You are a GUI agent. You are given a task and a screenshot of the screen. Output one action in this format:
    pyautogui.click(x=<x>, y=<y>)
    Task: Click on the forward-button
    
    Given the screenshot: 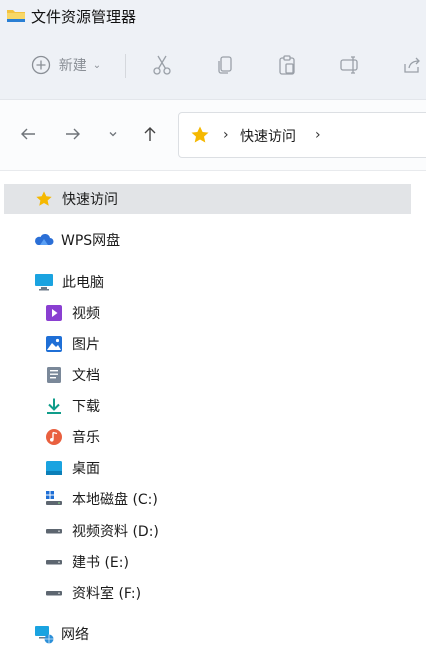 What is the action you would take?
    pyautogui.click(x=73, y=134)
    